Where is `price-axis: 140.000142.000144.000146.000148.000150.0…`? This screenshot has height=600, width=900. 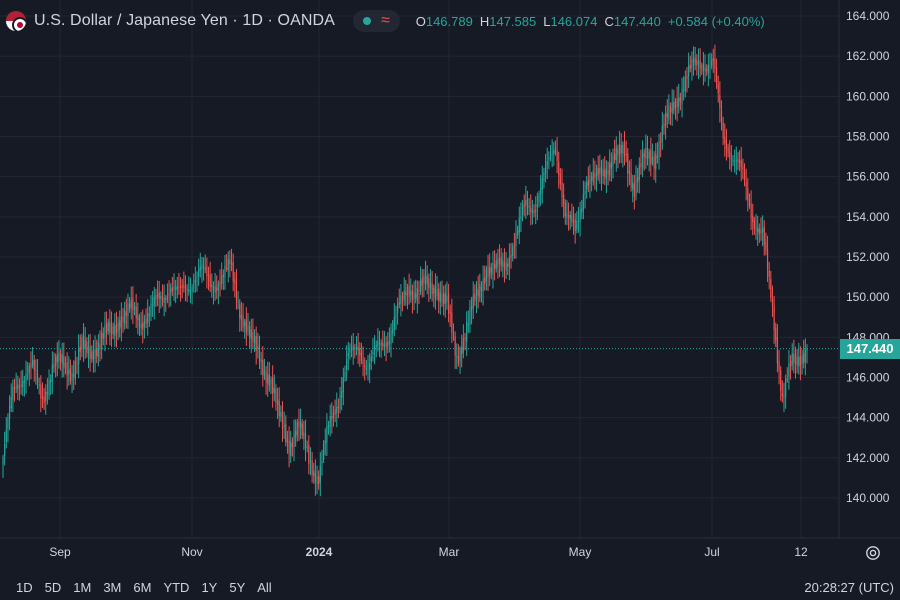
price-axis: 140.000142.000144.000146.000148.000150.0… is located at coordinates (868, 257).